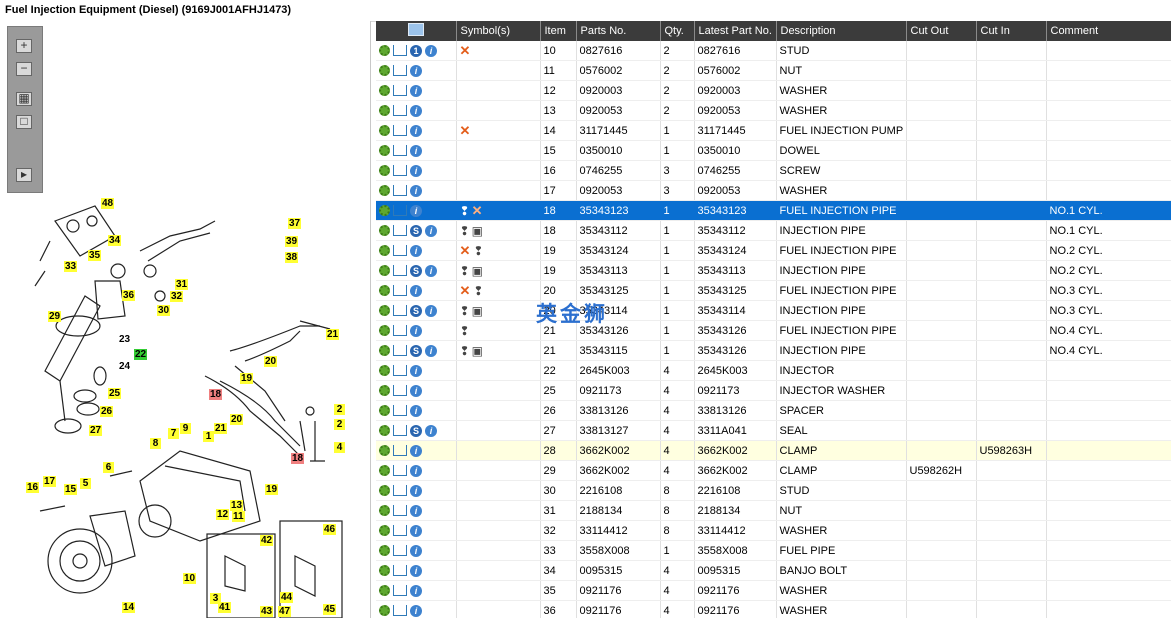 Image resolution: width=1171 pixels, height=618 pixels. Describe the element at coordinates (735, 430) in the screenshot. I see `cell-latest: 3311A041` at that location.